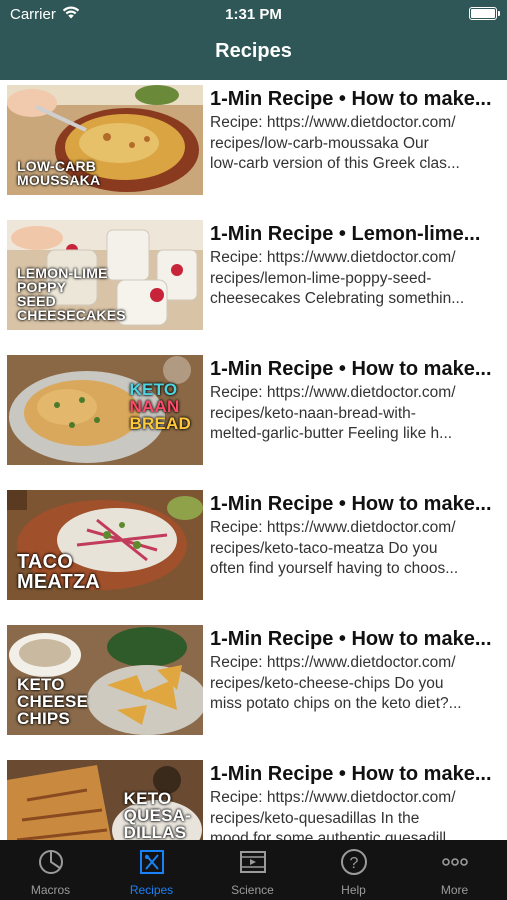 This screenshot has width=507, height=900. Describe the element at coordinates (51, 862) in the screenshot. I see `pie-chart-icon` at that location.